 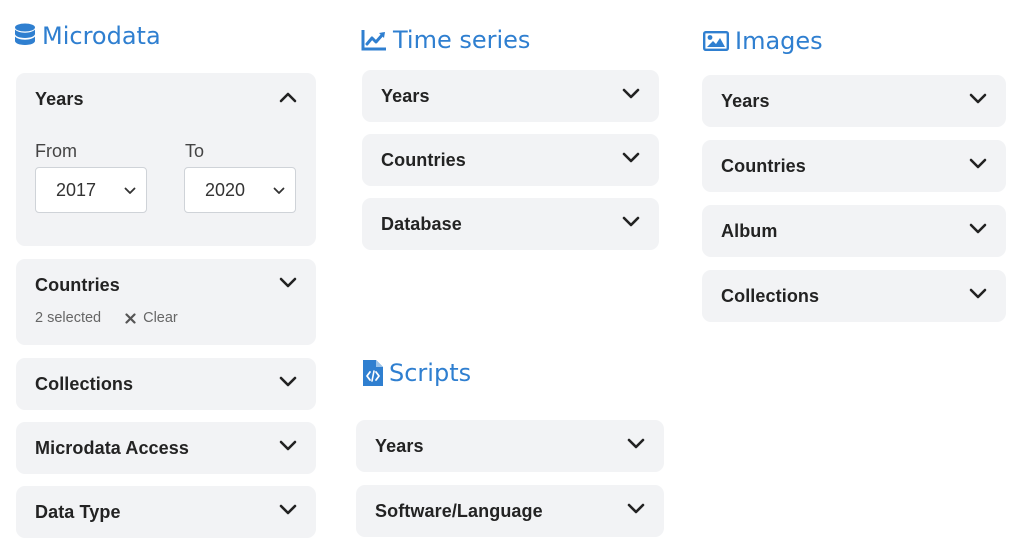 I want to click on time-series-countries-facet: Countries, so click(x=510, y=160).